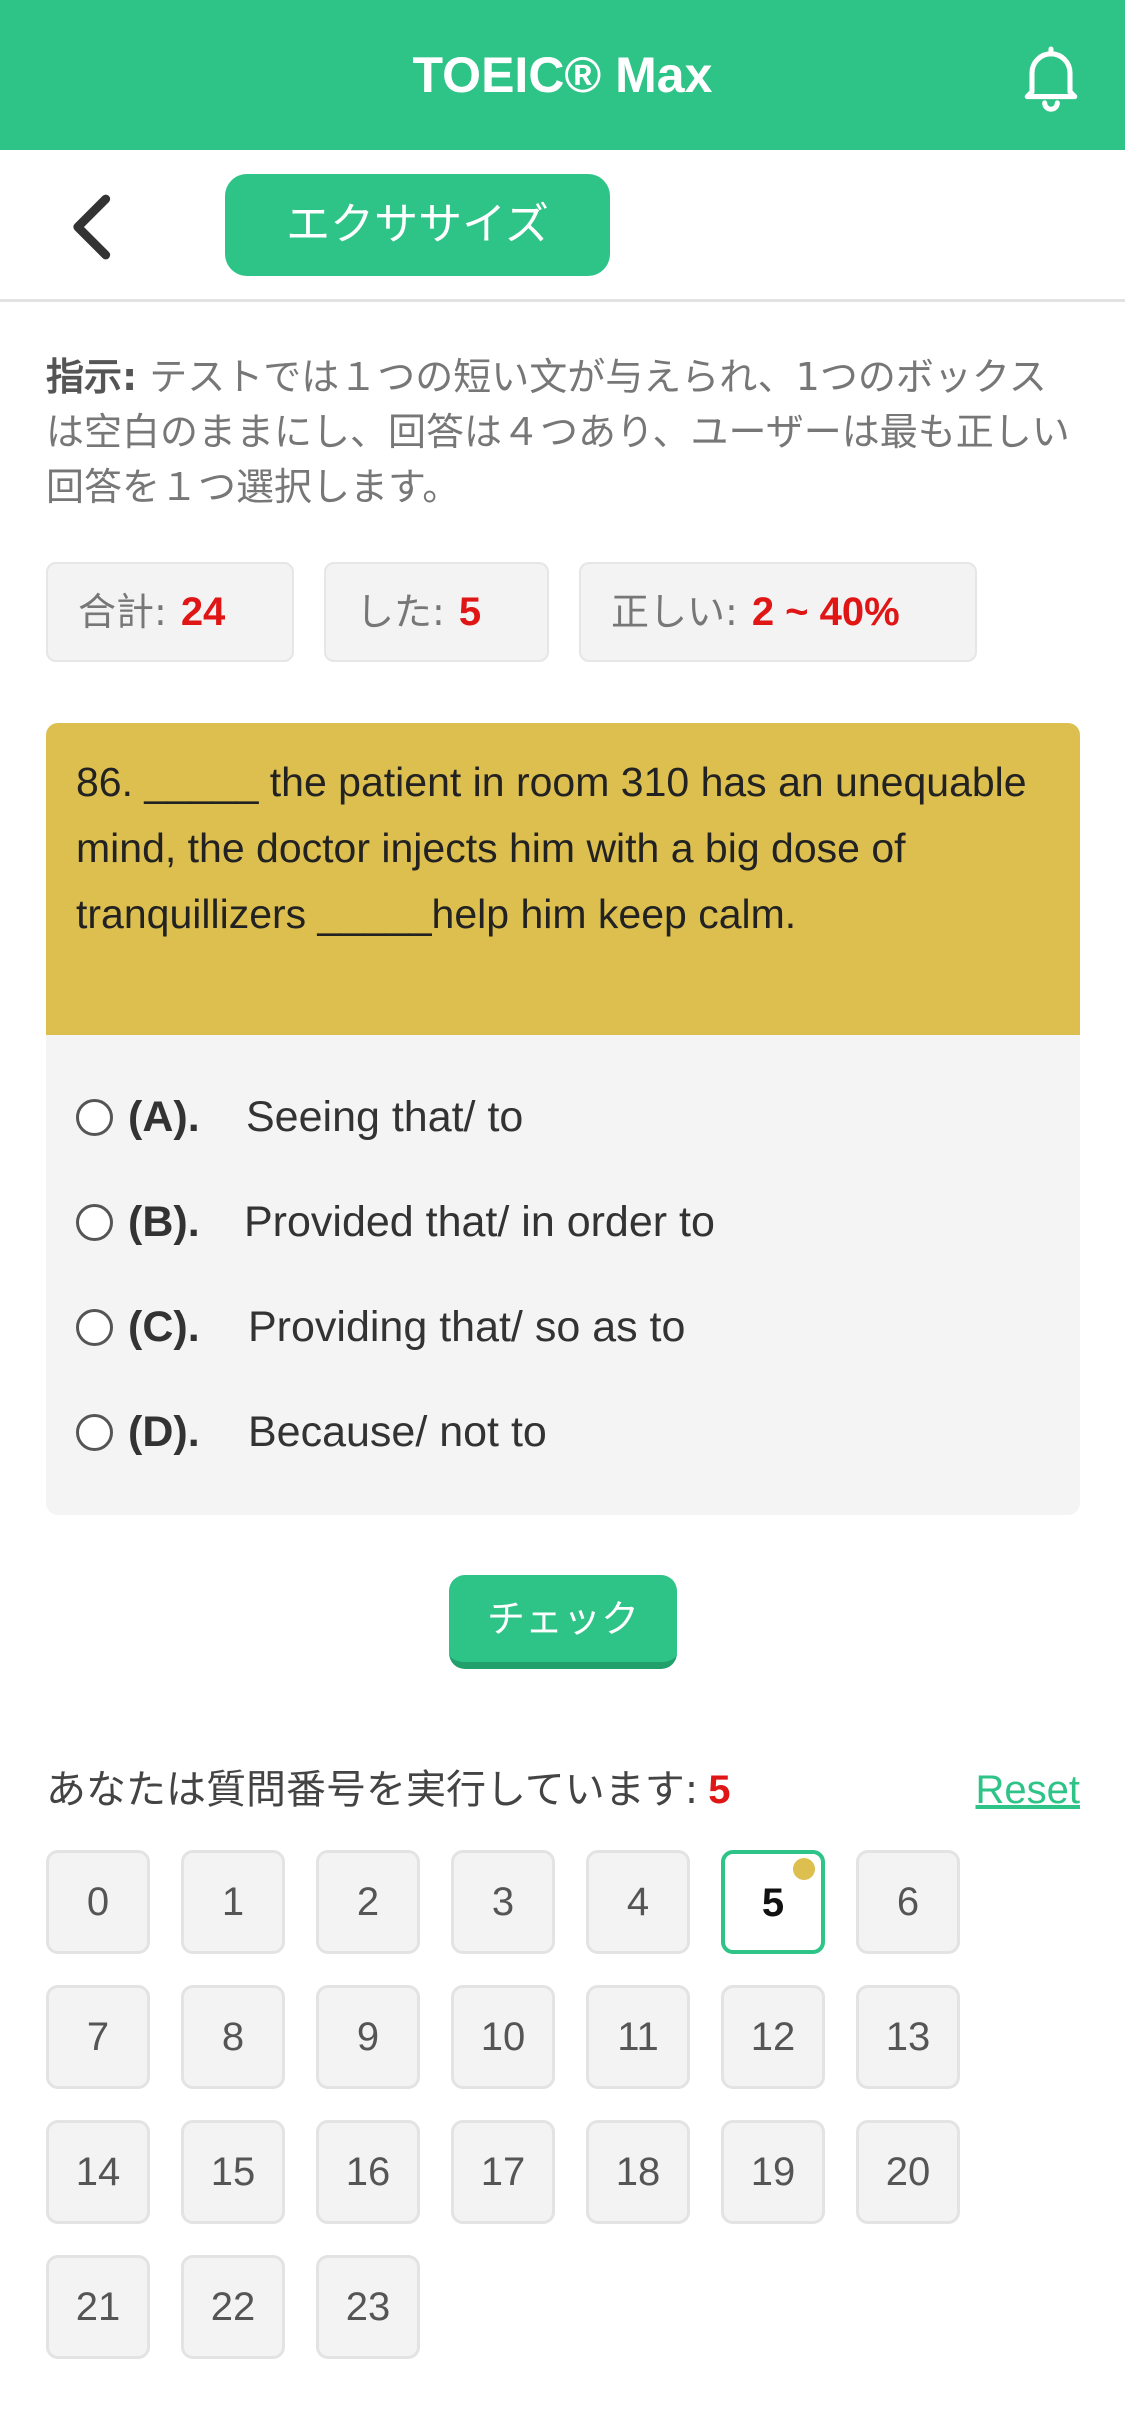 This screenshot has height=2436, width=1125. I want to click on question-number-button: 21, so click(98, 2307).